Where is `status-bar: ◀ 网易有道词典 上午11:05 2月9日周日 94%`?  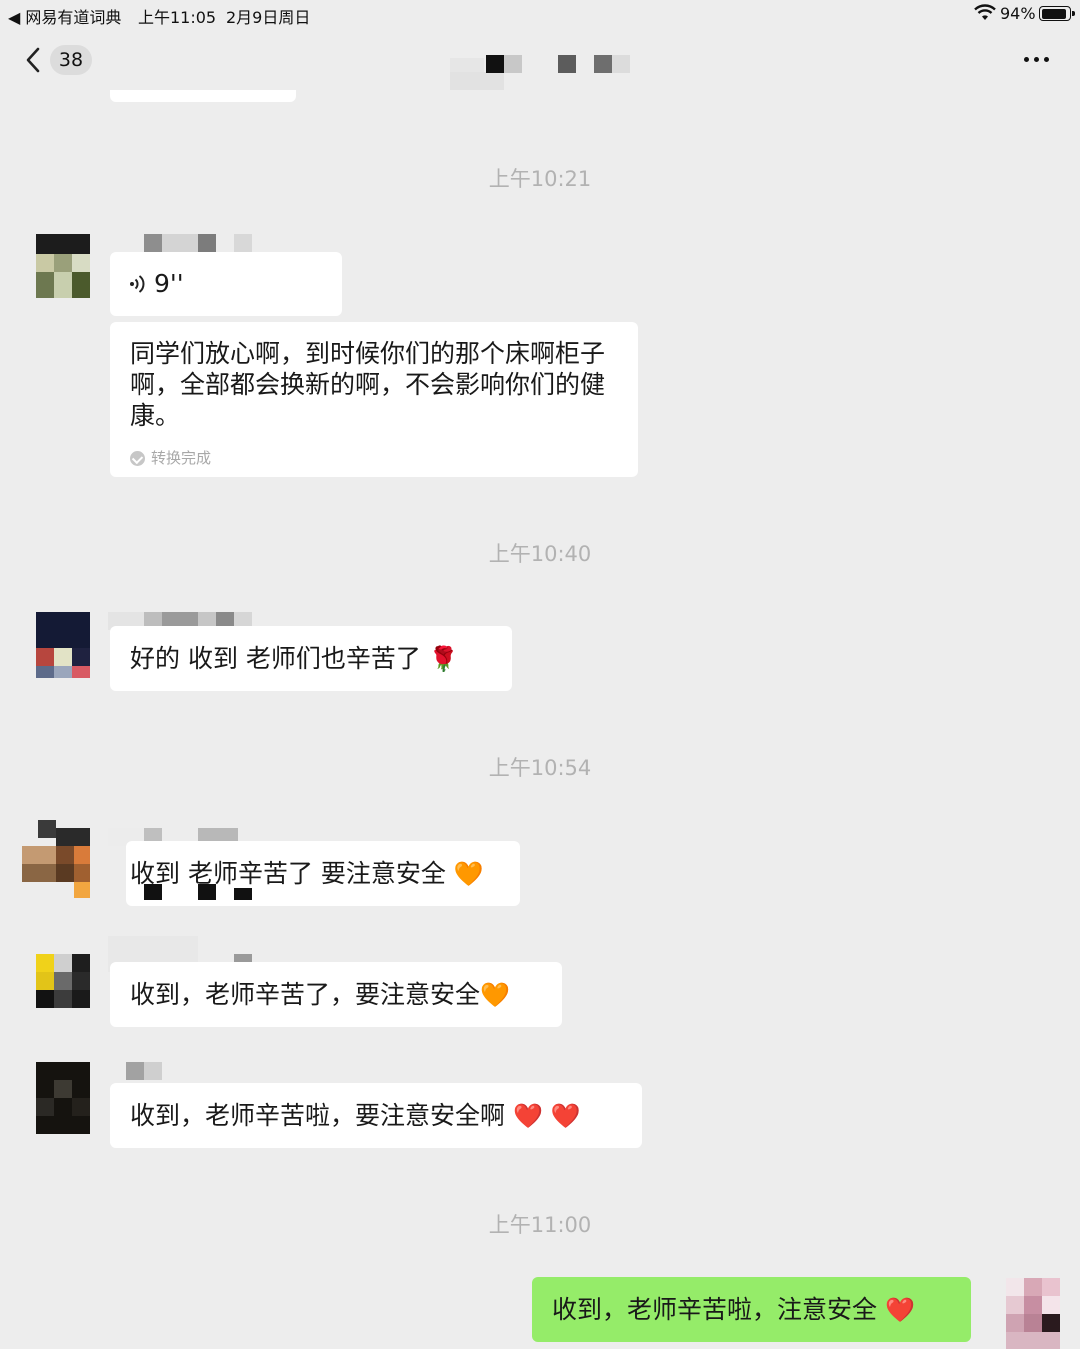 status-bar: ◀ 网易有道词典 上午11:05 2月9日周日 94% is located at coordinates (540, 14).